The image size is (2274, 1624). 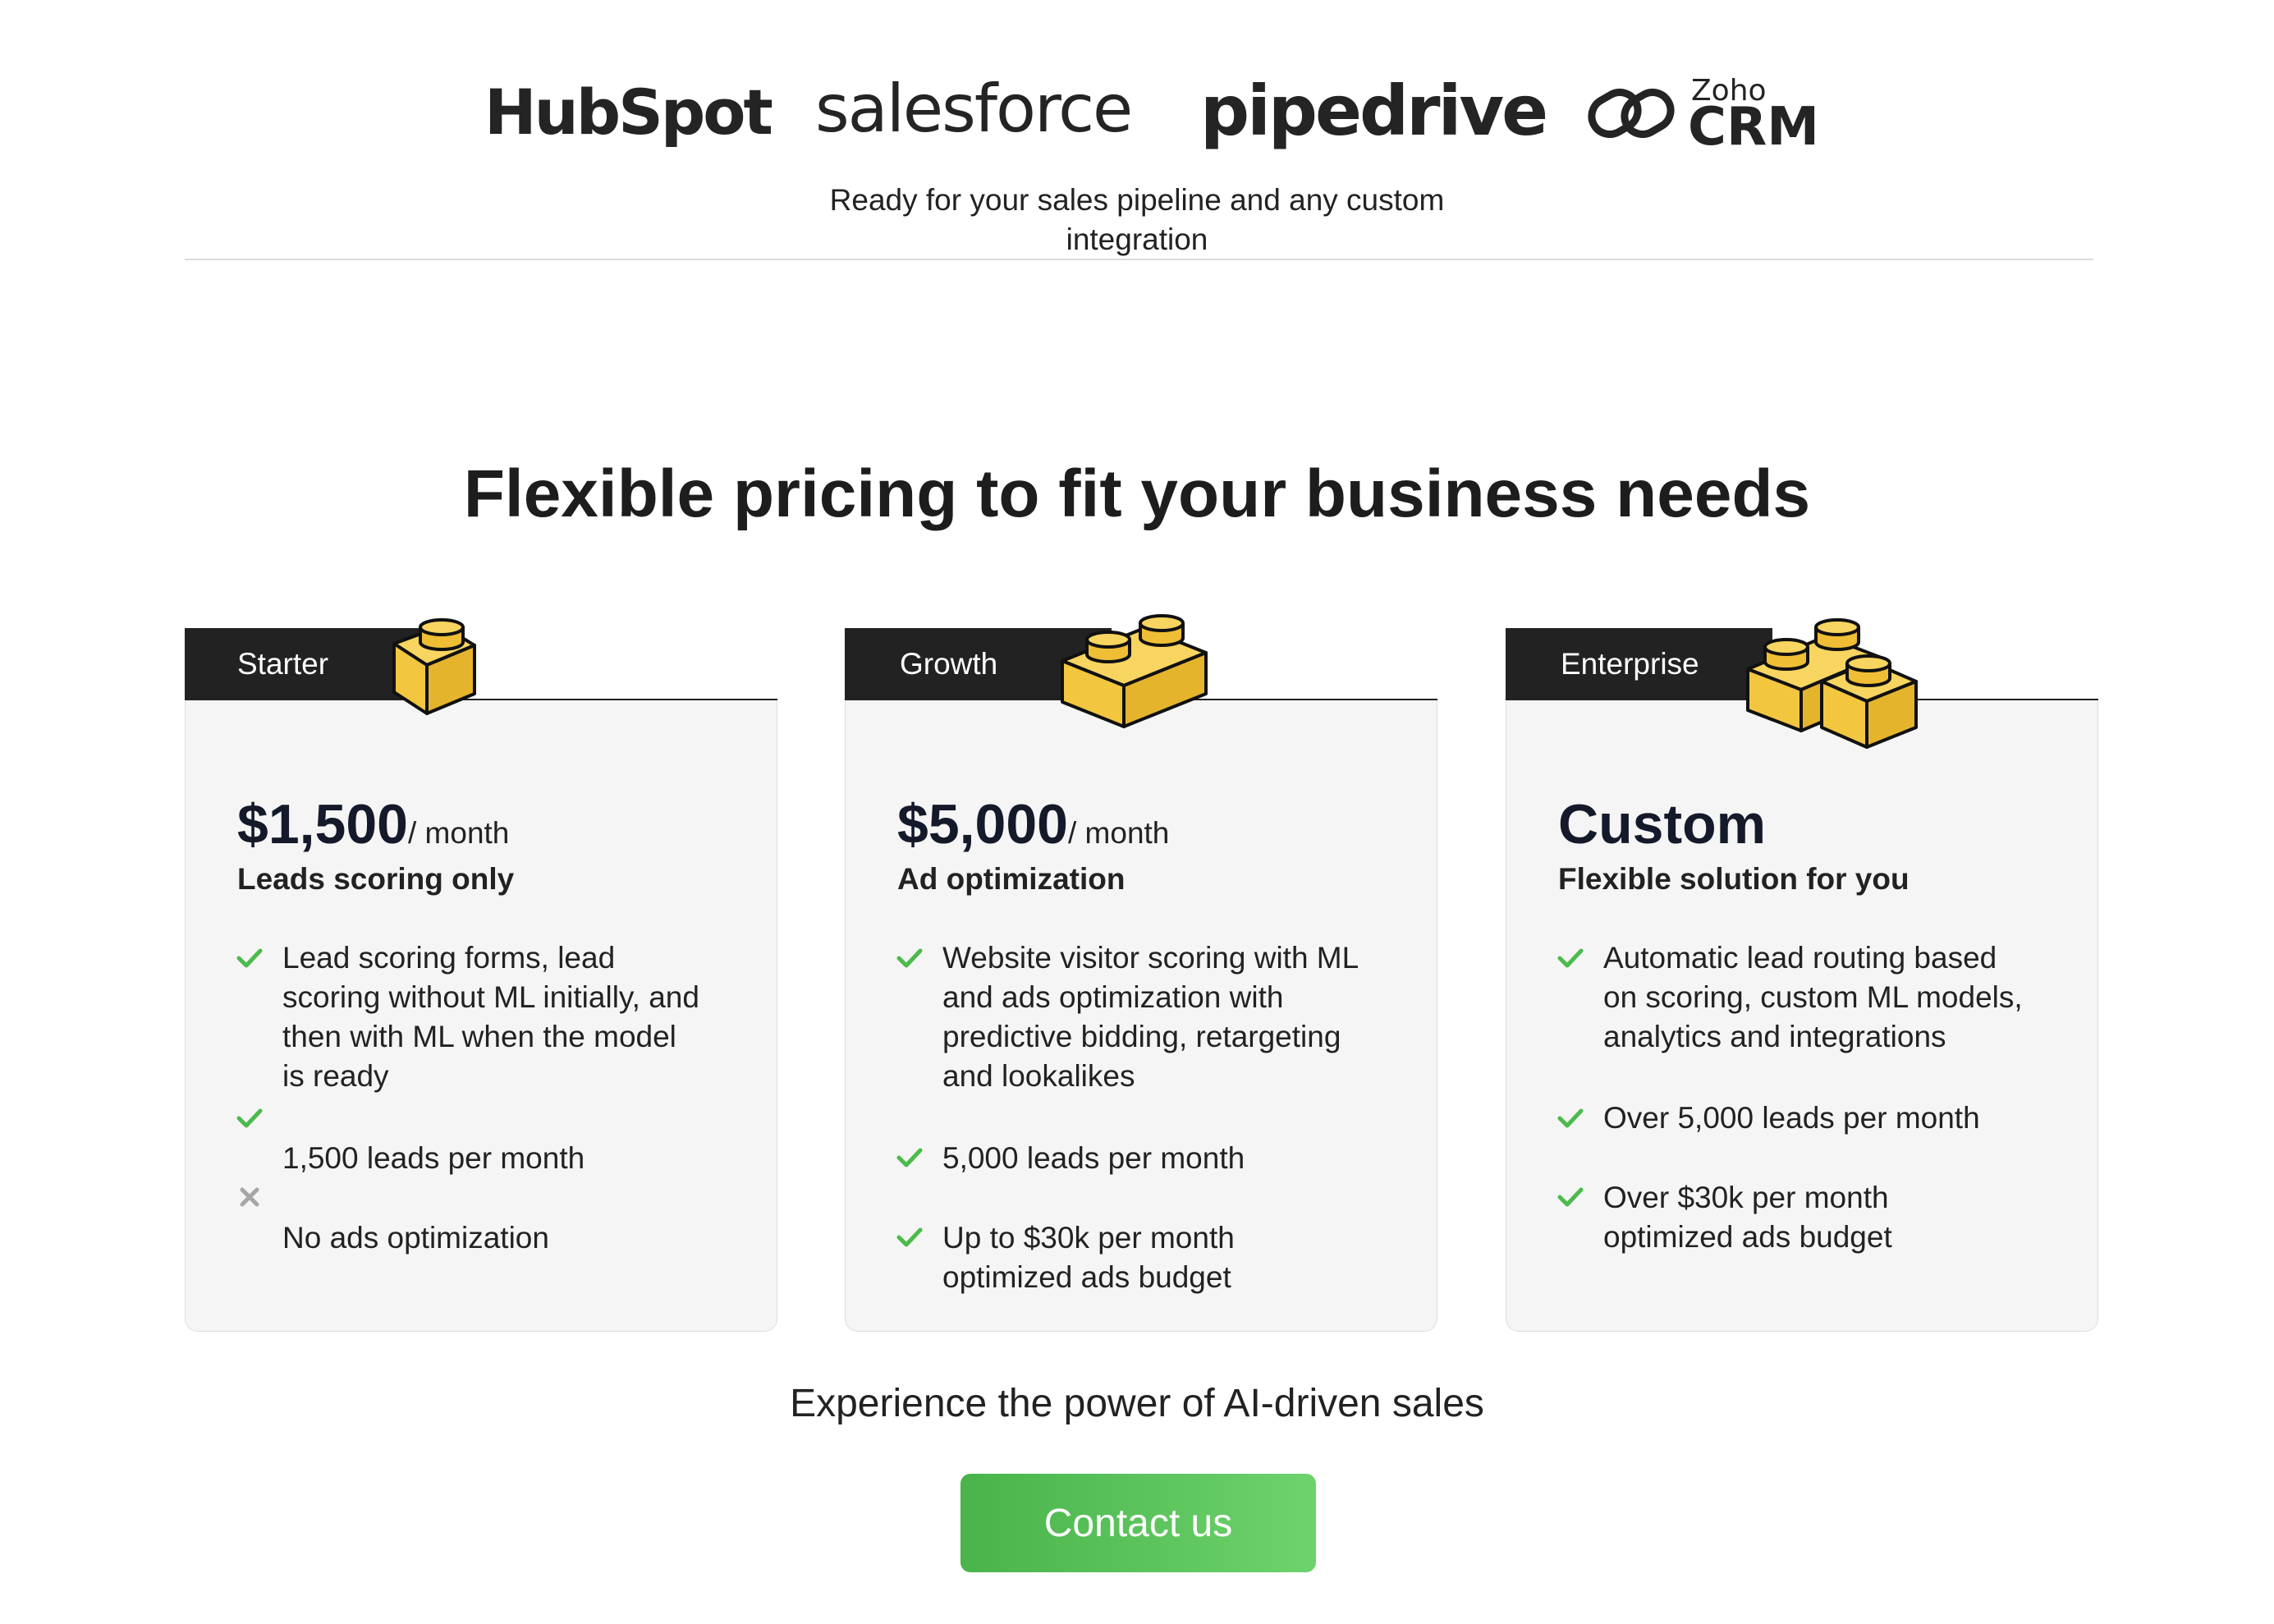 I want to click on plan-subtitle: Flexible solution for you, so click(x=1734, y=879).